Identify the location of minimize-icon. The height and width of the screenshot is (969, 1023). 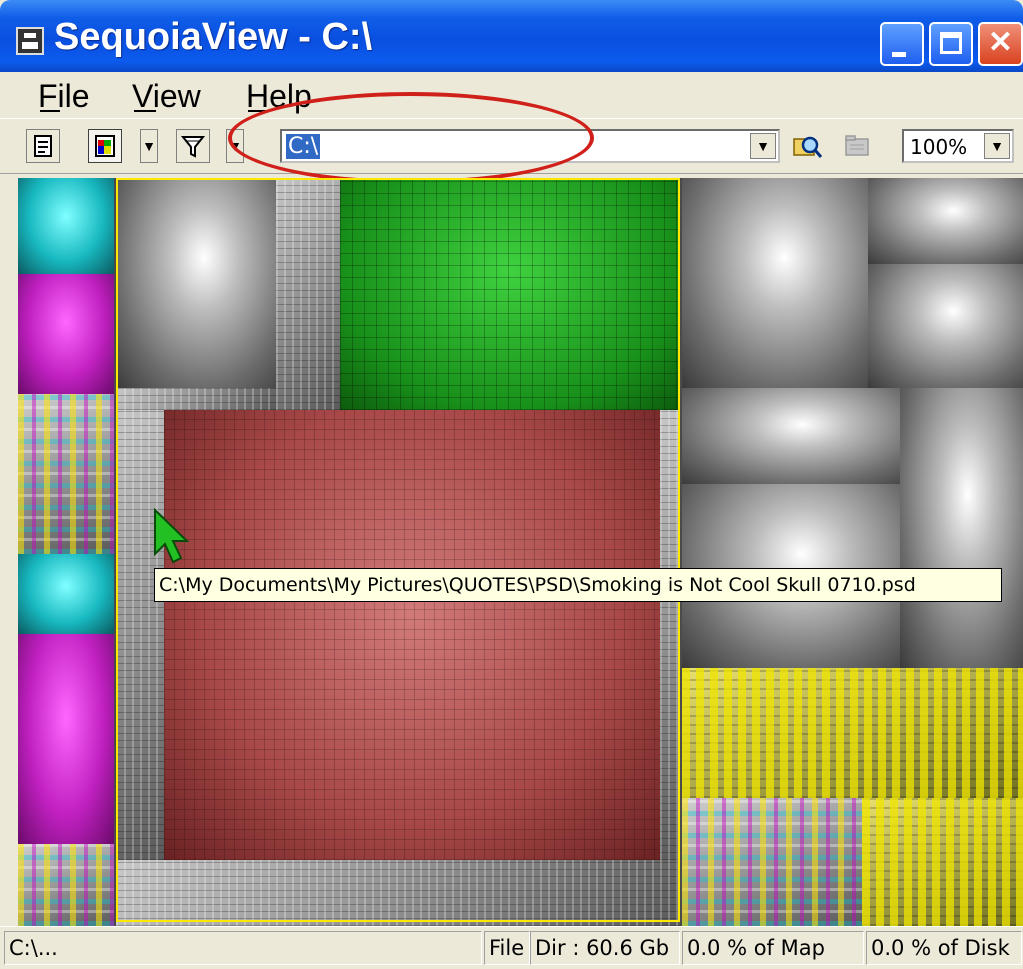
(899, 54).